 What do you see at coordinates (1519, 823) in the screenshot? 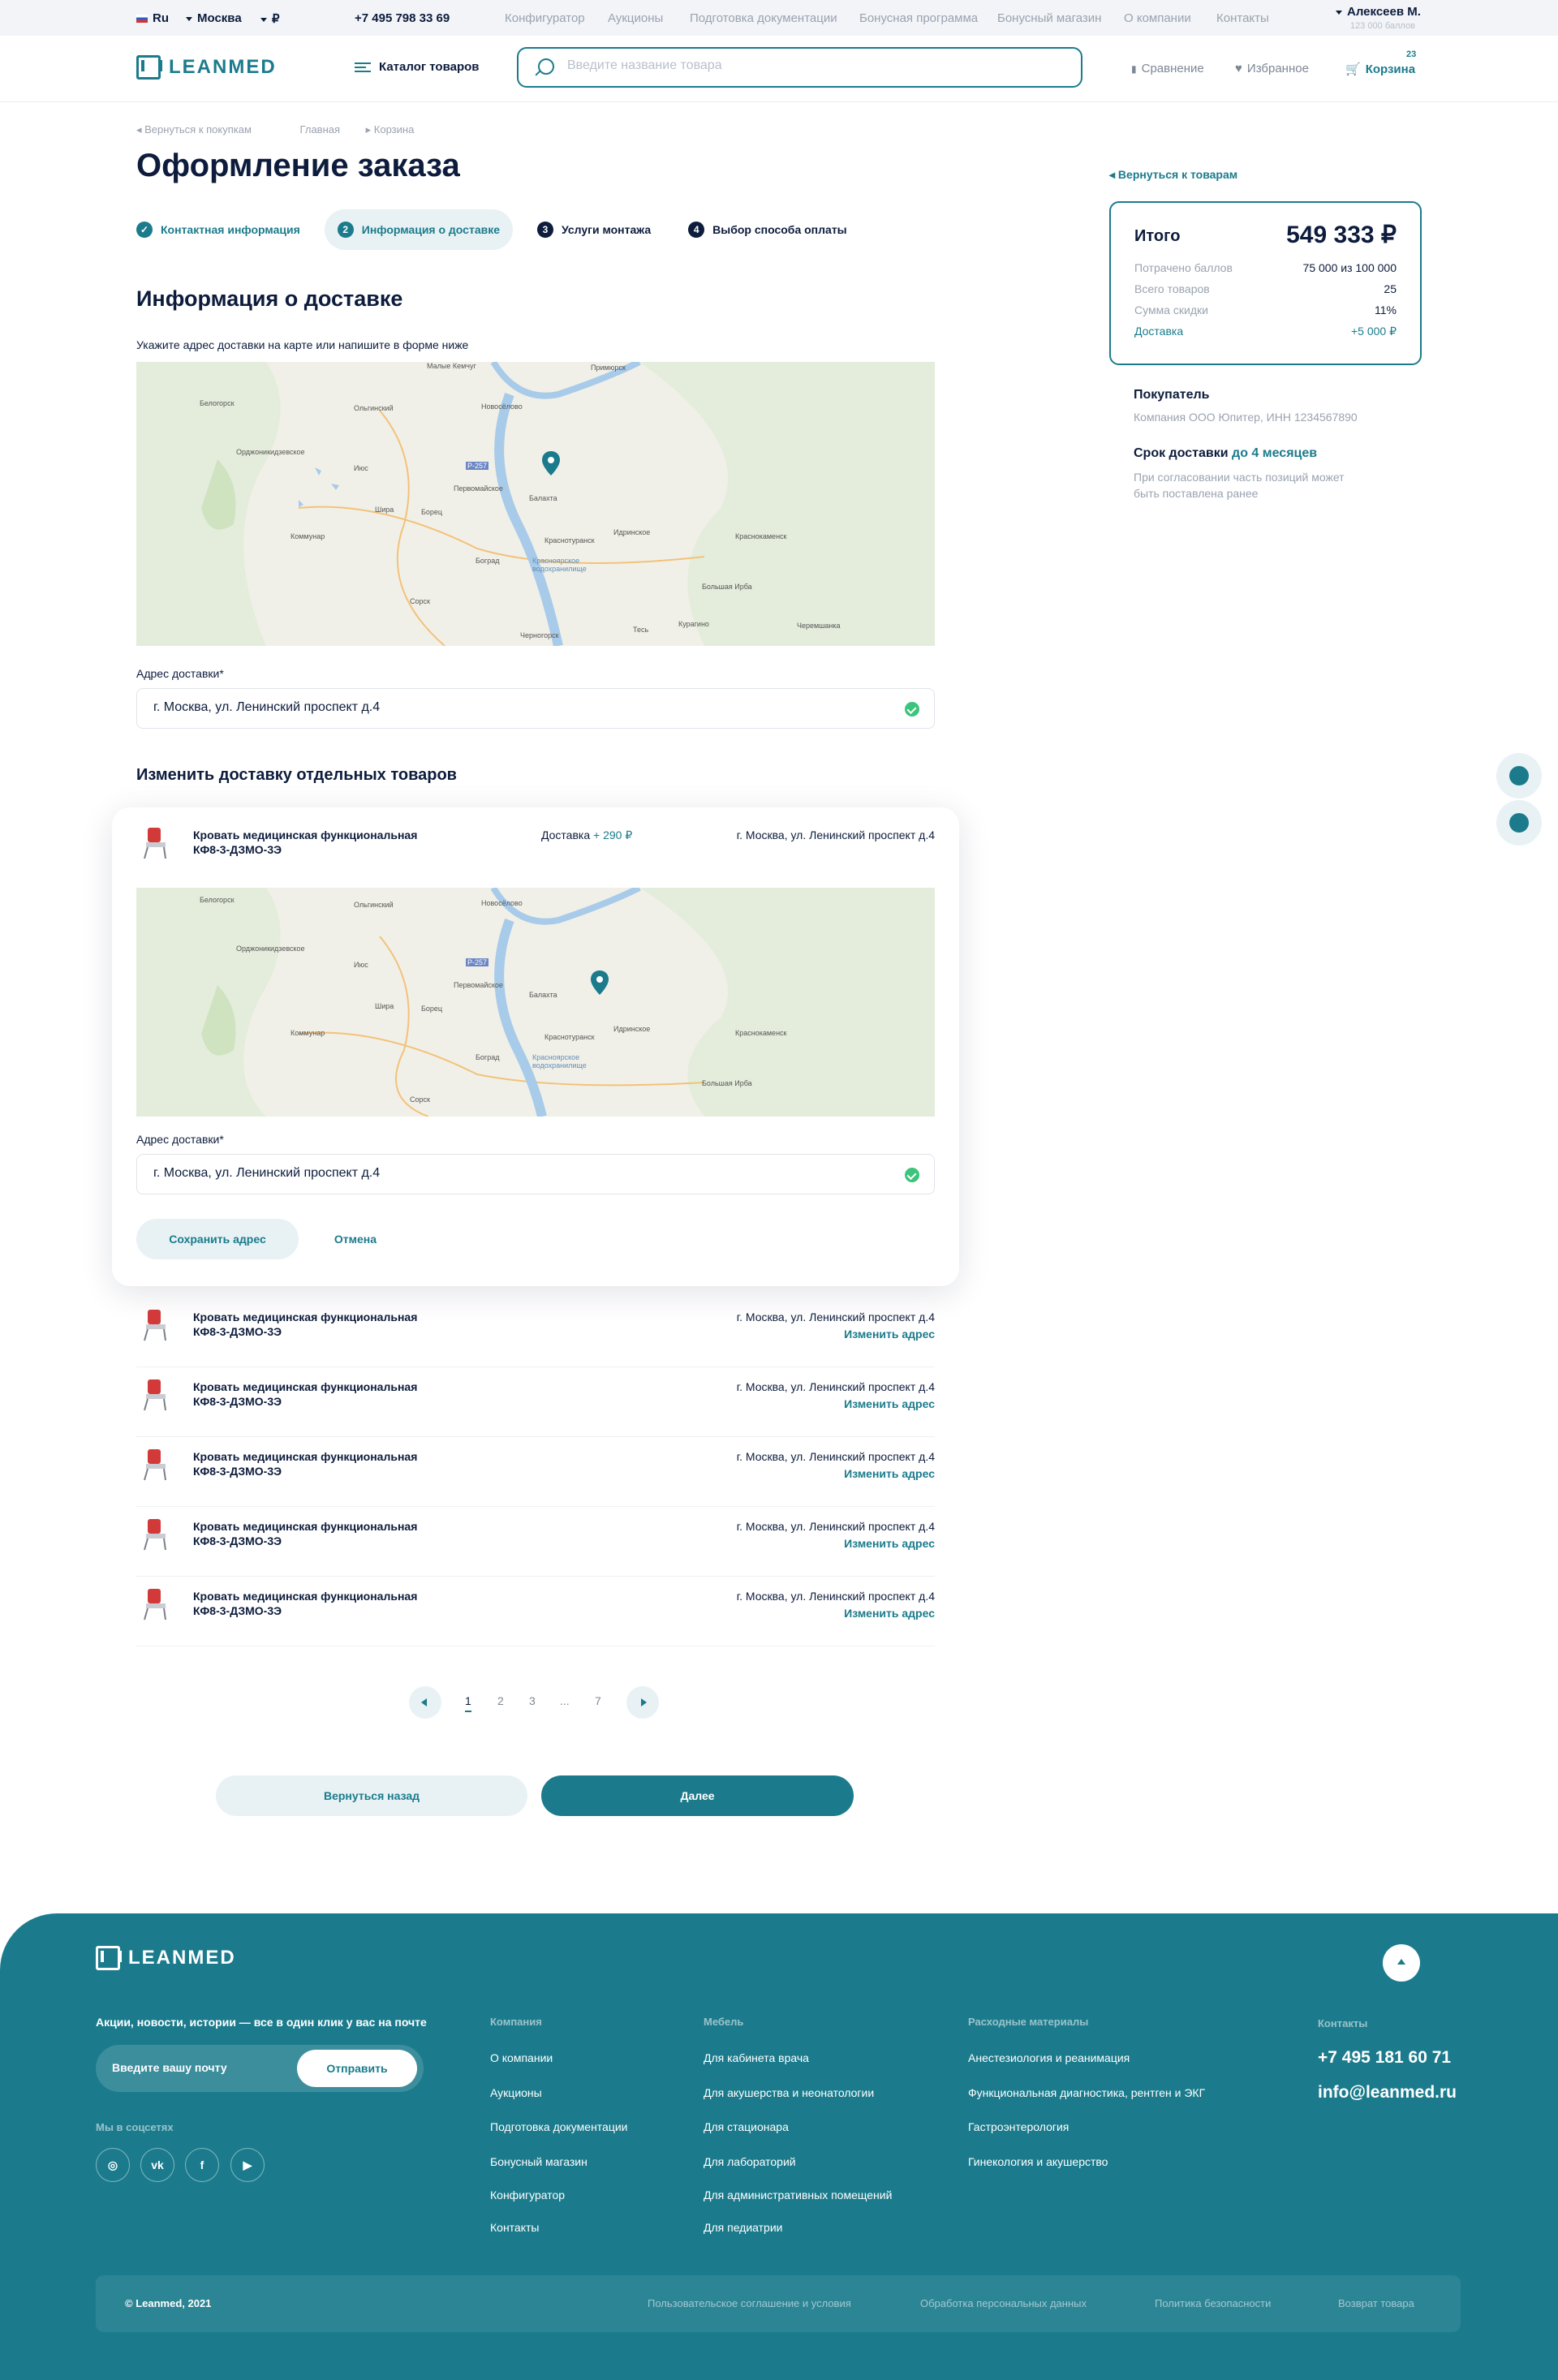
I see `chat-button` at bounding box center [1519, 823].